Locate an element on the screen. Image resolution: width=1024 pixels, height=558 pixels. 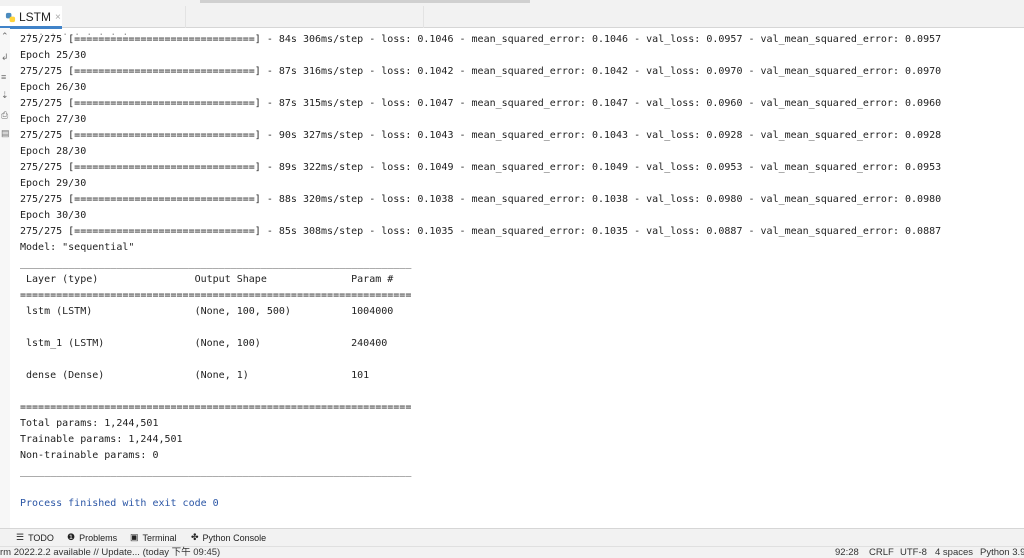
console-line: lstm (LSTM) (None, 100, 500) 1004000 is located at coordinates (216, 311).